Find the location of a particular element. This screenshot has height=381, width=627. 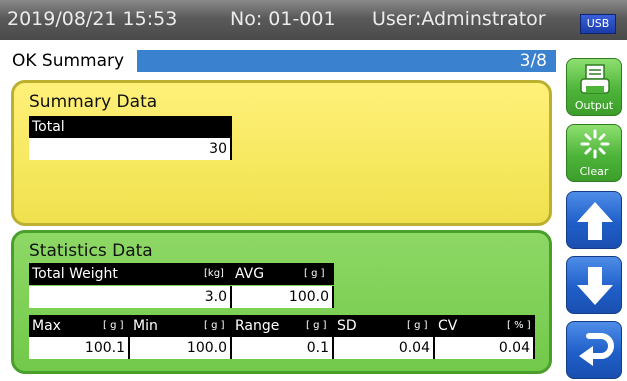

page-title: OK Summary is located at coordinates (70, 61).